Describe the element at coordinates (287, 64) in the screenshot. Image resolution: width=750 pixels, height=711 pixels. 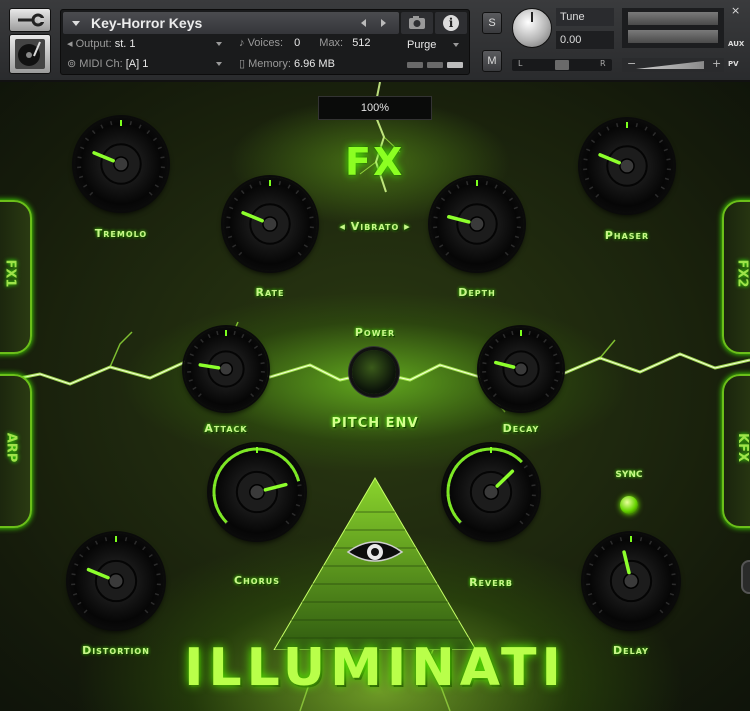
I see `memory-row: ▯ Memory: 6.96 MB` at that location.